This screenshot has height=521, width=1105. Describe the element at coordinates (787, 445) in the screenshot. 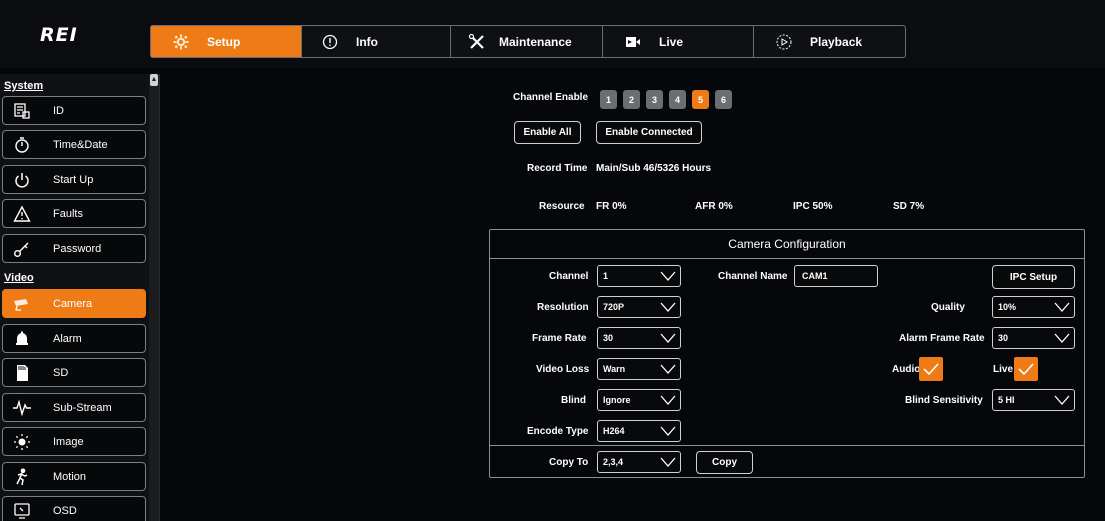

I see `panel-divider` at that location.